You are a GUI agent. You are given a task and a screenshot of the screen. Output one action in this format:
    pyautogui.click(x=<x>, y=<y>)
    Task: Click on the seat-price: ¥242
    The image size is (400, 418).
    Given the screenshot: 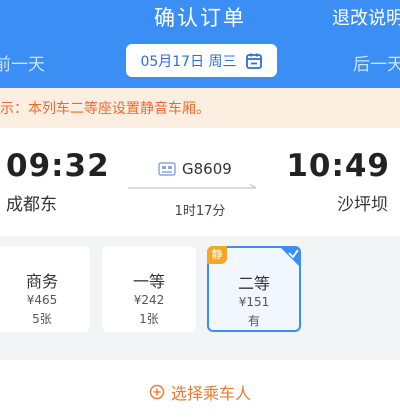 What is the action you would take?
    pyautogui.click(x=149, y=300)
    